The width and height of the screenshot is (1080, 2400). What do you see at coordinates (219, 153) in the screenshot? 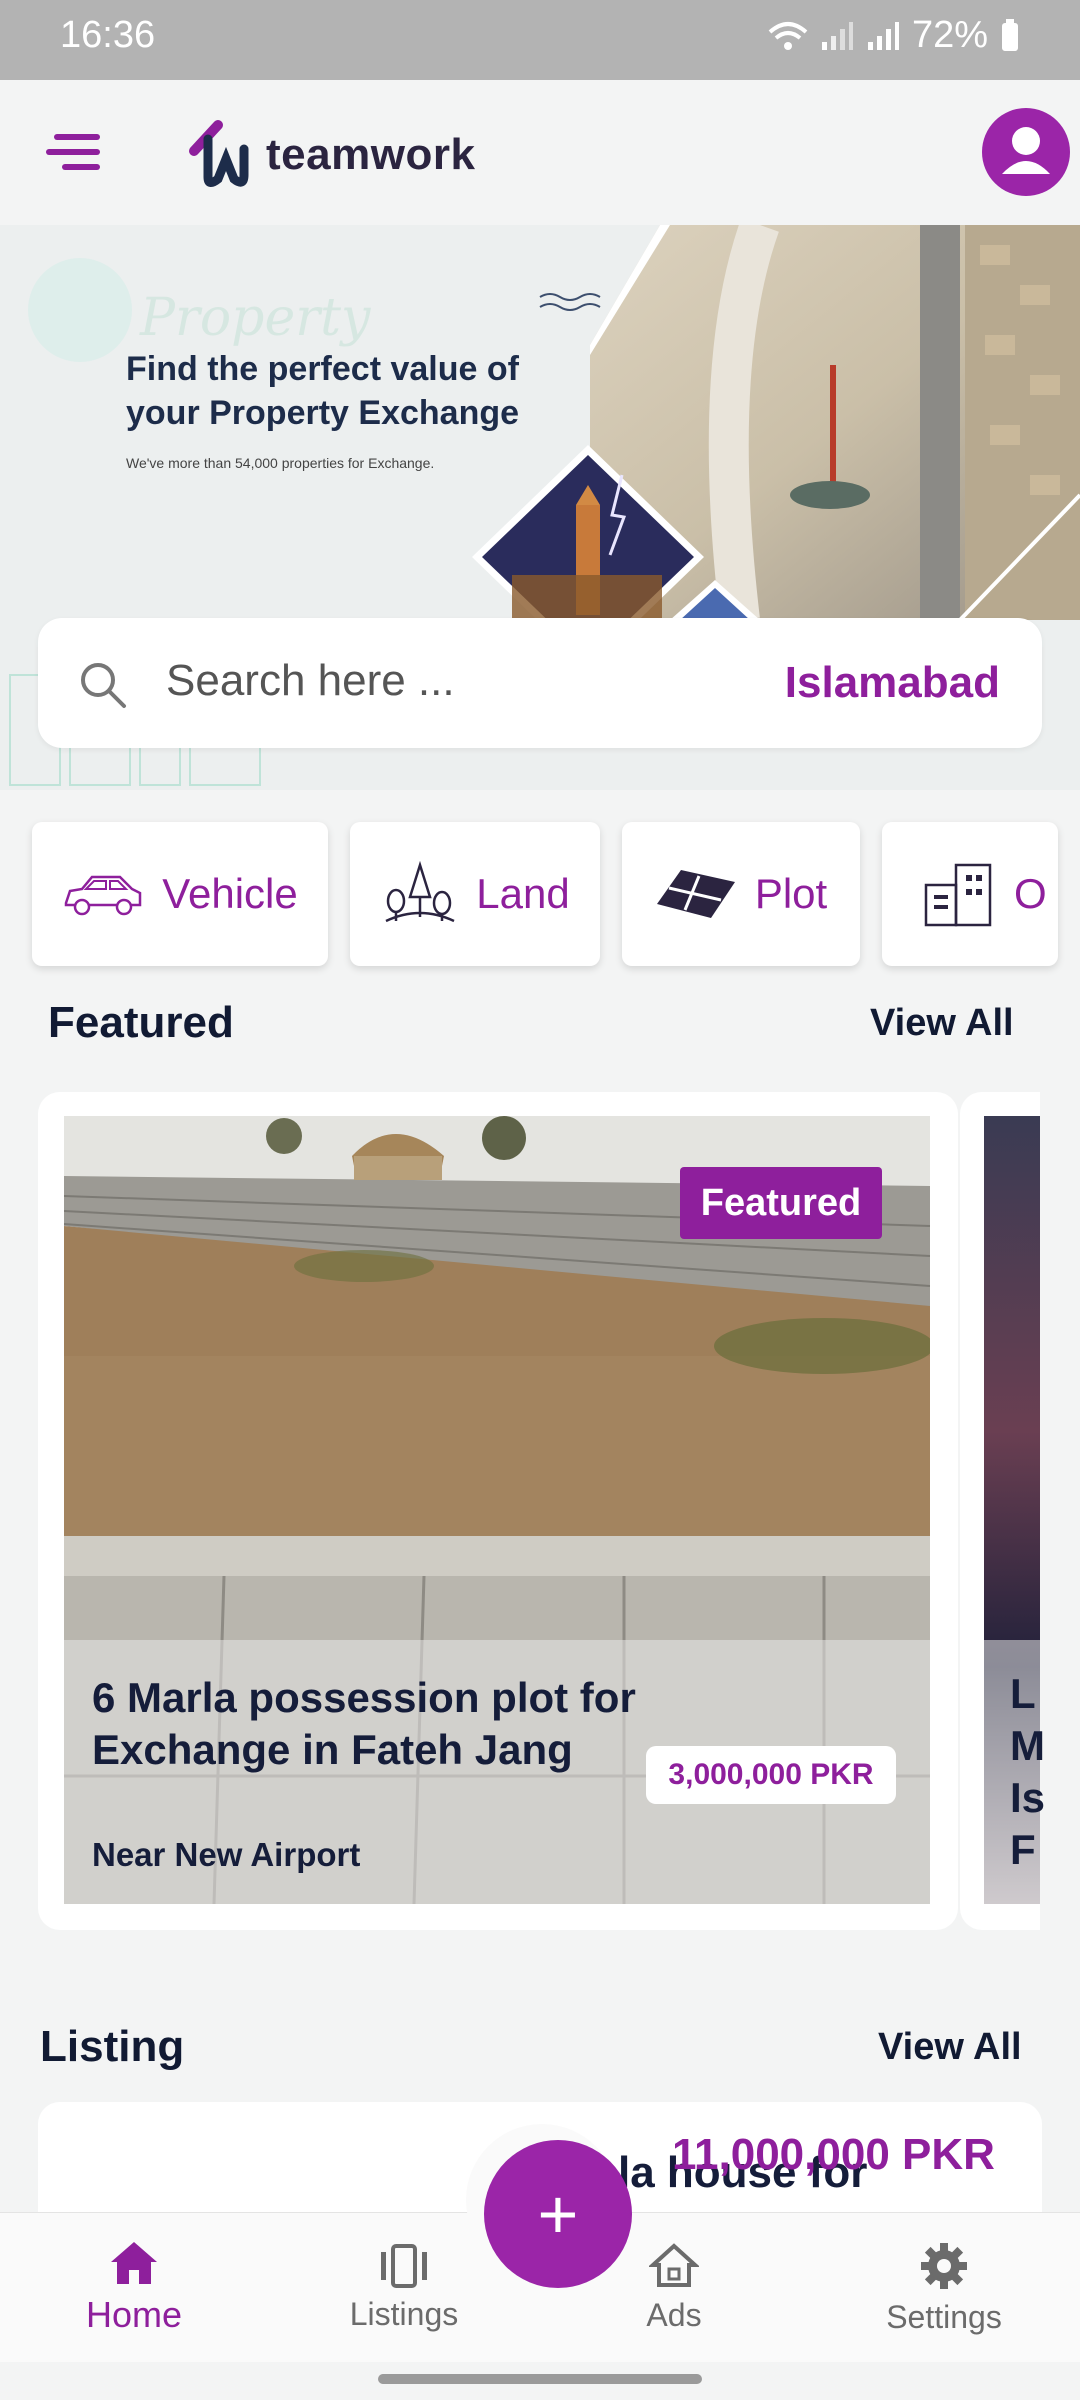
I see `teamwork-logo-icon` at bounding box center [219, 153].